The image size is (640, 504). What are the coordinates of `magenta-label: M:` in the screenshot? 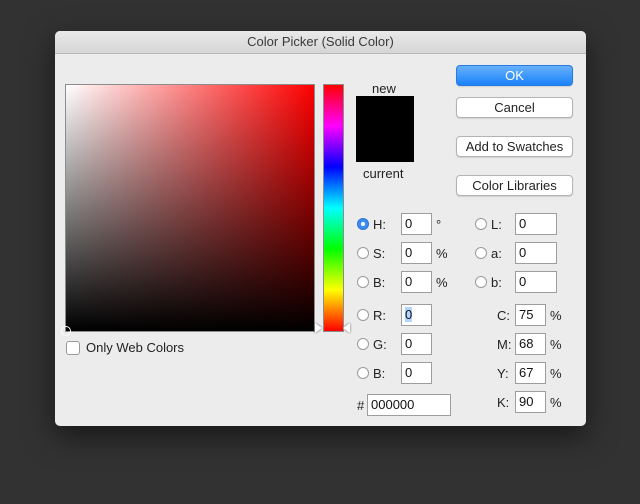 It's located at (504, 344).